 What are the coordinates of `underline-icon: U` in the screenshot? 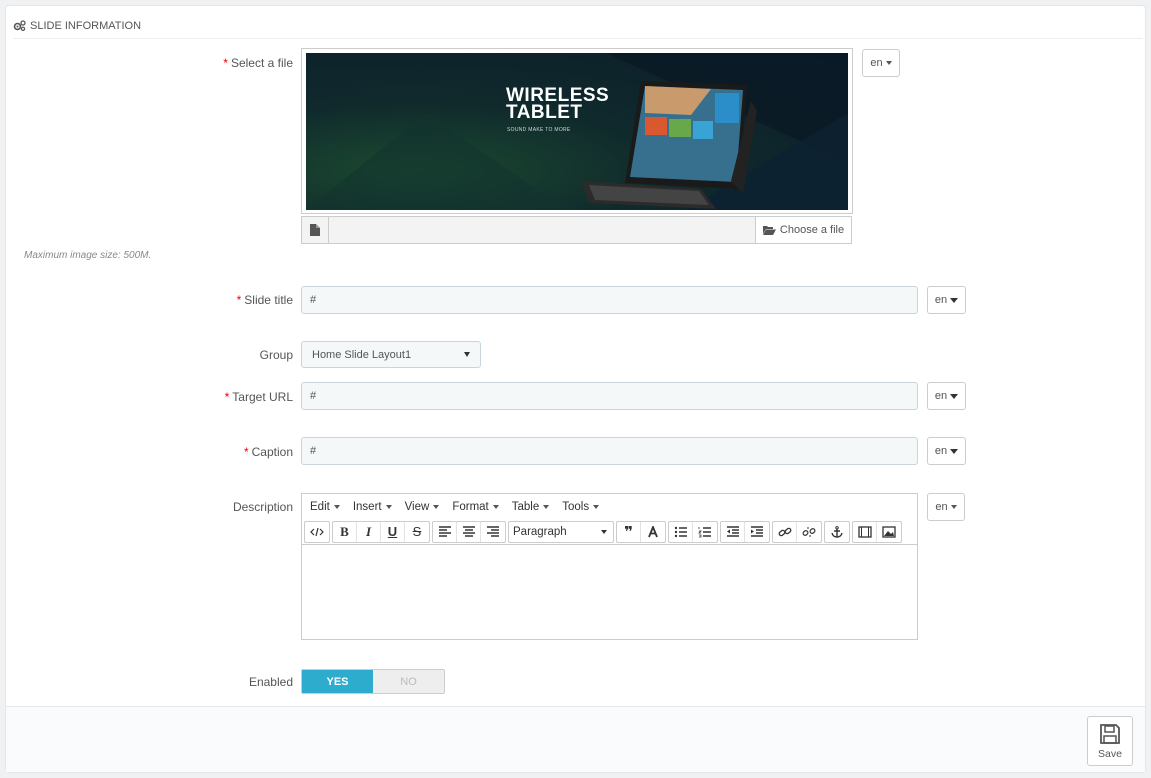 It's located at (393, 531).